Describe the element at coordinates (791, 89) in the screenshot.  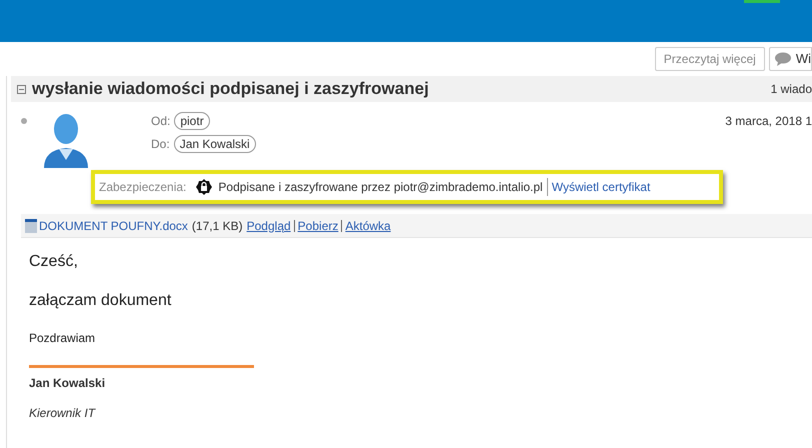
I see `message-count: 1 wiado` at that location.